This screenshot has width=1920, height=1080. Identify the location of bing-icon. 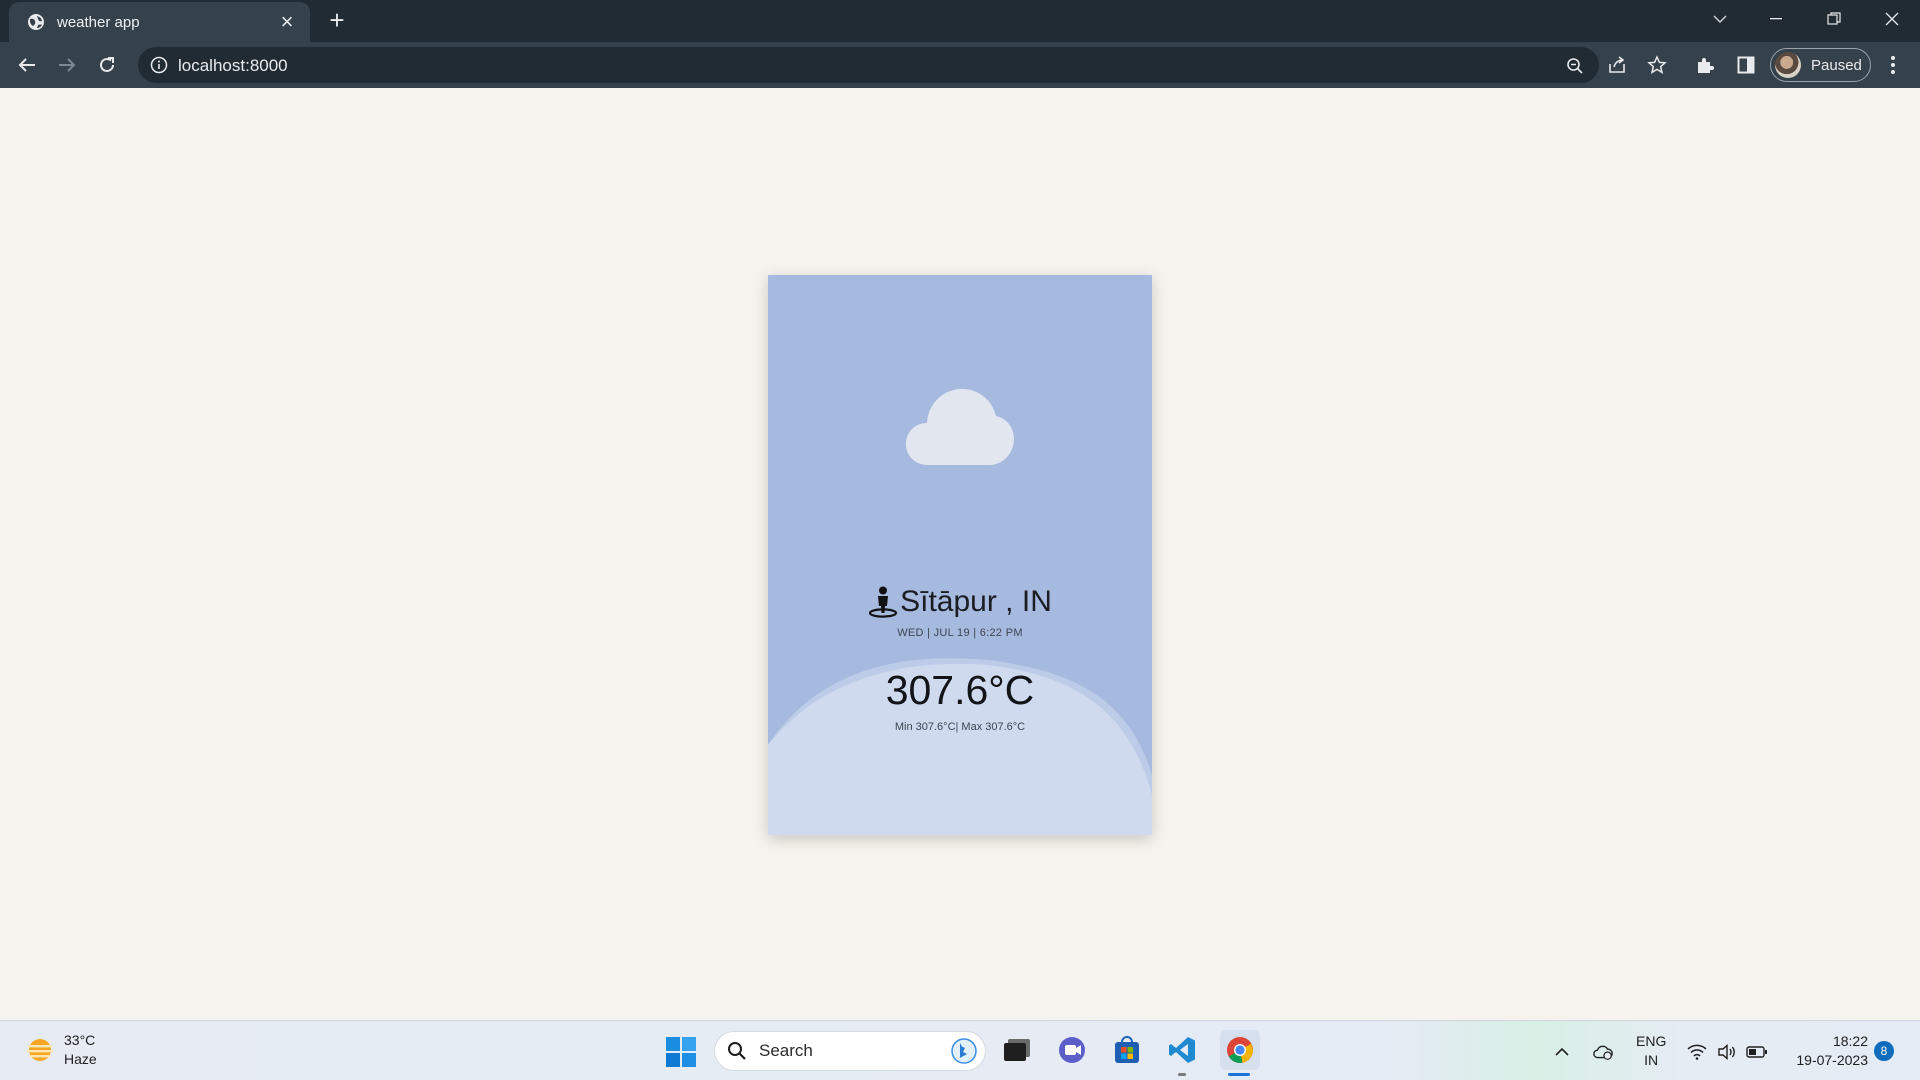
(964, 1051).